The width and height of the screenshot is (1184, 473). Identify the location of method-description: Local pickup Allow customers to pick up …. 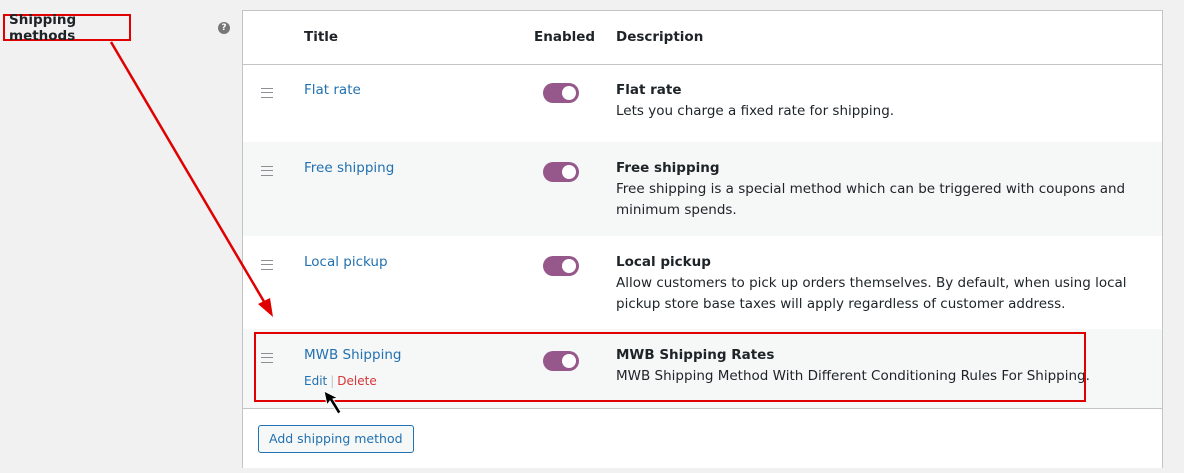
(881, 283).